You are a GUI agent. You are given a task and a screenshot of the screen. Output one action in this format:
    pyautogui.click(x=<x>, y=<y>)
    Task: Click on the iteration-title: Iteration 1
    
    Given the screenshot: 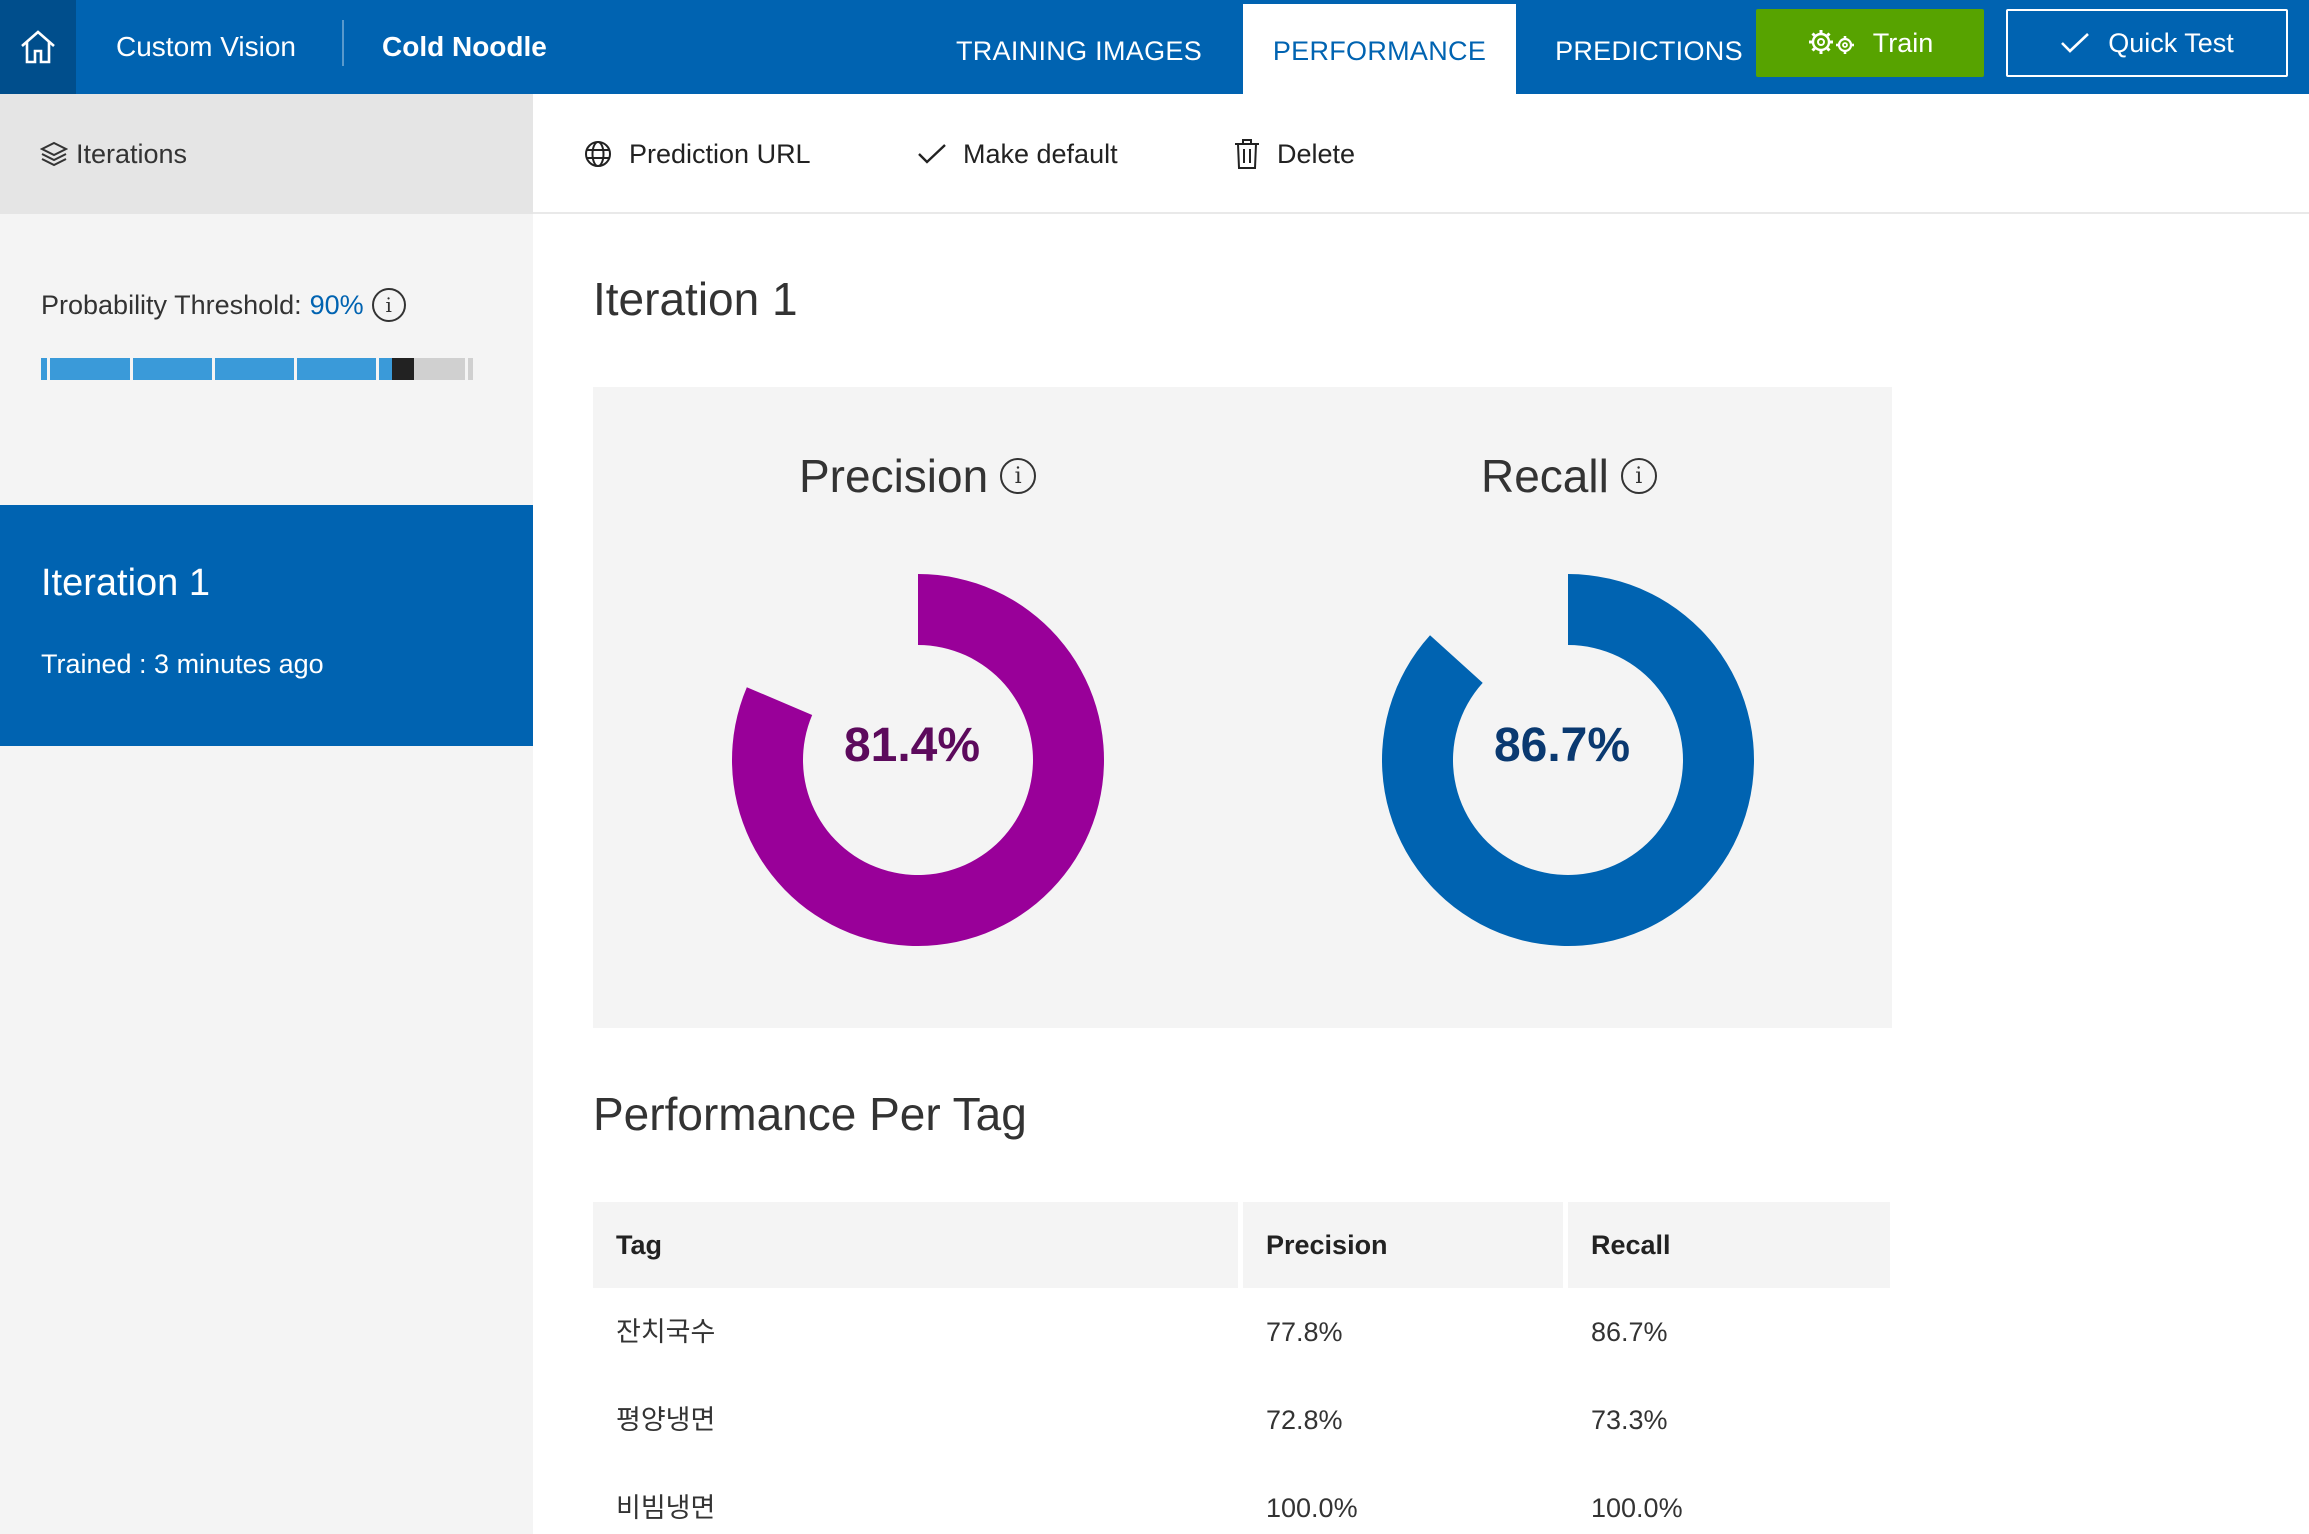 What is the action you would take?
    pyautogui.click(x=695, y=299)
    